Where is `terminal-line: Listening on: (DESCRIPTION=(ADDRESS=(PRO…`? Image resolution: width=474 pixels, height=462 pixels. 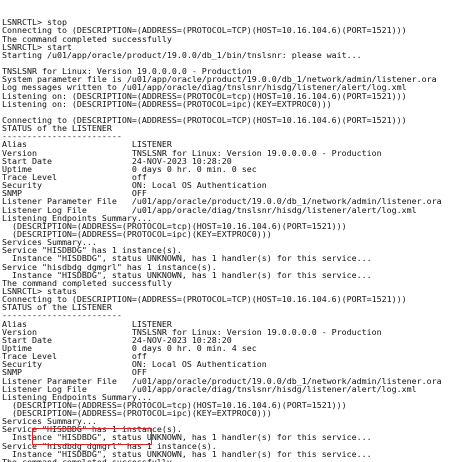 terminal-line: Listening on: (DESCRIPTION=(ADDRESS=(PRO… is located at coordinates (238, 104).